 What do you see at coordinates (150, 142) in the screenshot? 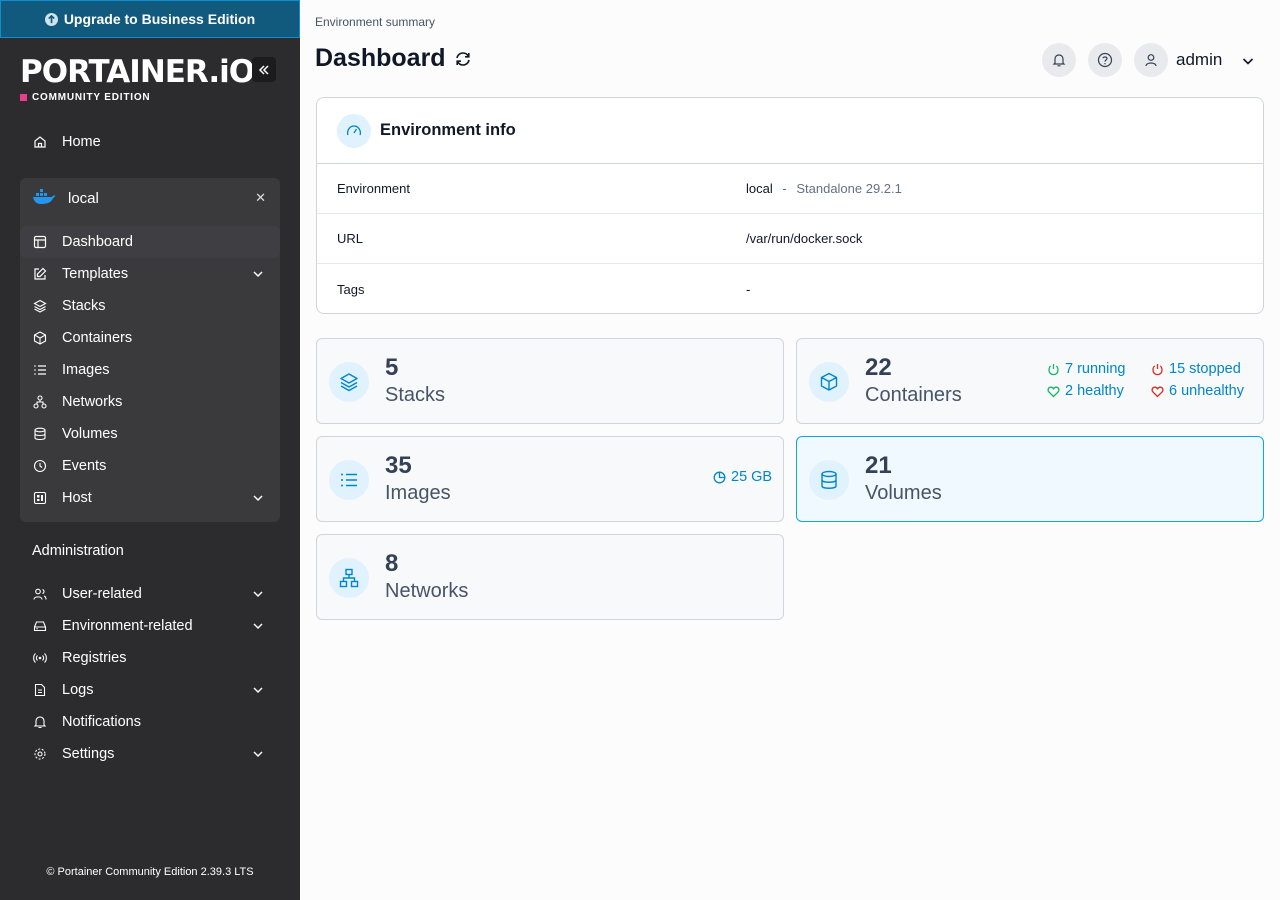
I see `sidebar-item-home: Home` at bounding box center [150, 142].